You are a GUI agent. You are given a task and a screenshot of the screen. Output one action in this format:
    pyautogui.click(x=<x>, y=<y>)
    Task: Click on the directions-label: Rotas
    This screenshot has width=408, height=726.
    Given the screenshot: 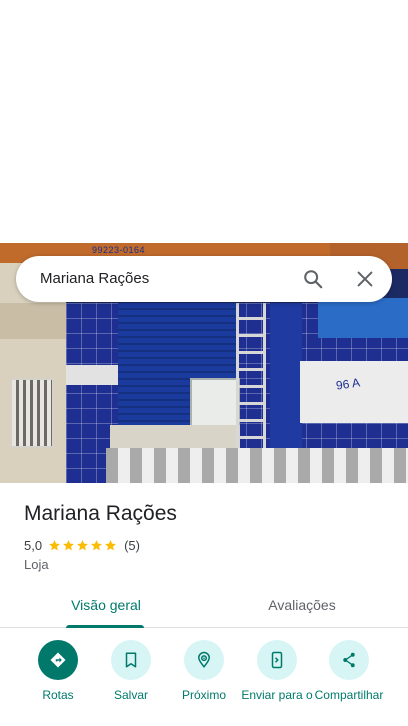 What is the action you would take?
    pyautogui.click(x=58, y=695)
    